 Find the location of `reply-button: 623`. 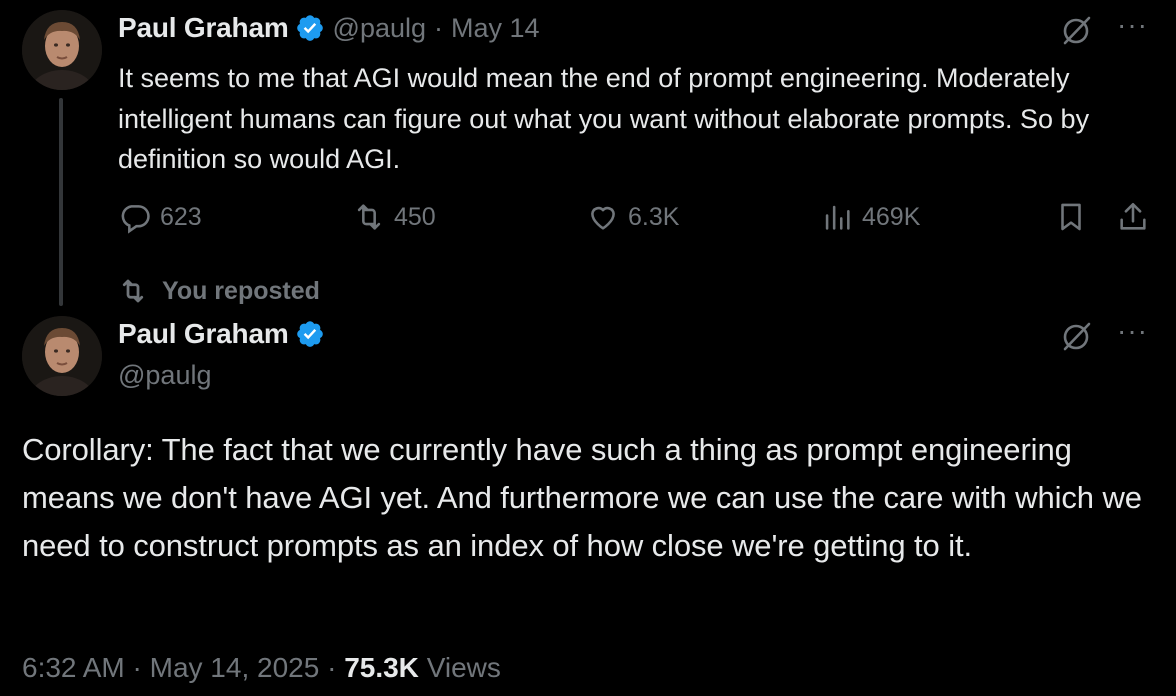

reply-button: 623 is located at coordinates (160, 217).